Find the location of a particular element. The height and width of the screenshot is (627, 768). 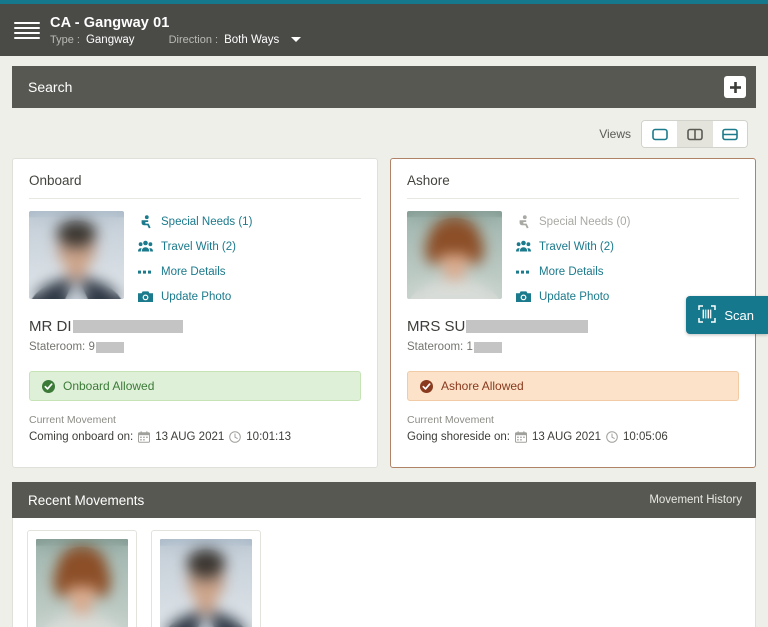

single-panel-icon is located at coordinates (659, 134).